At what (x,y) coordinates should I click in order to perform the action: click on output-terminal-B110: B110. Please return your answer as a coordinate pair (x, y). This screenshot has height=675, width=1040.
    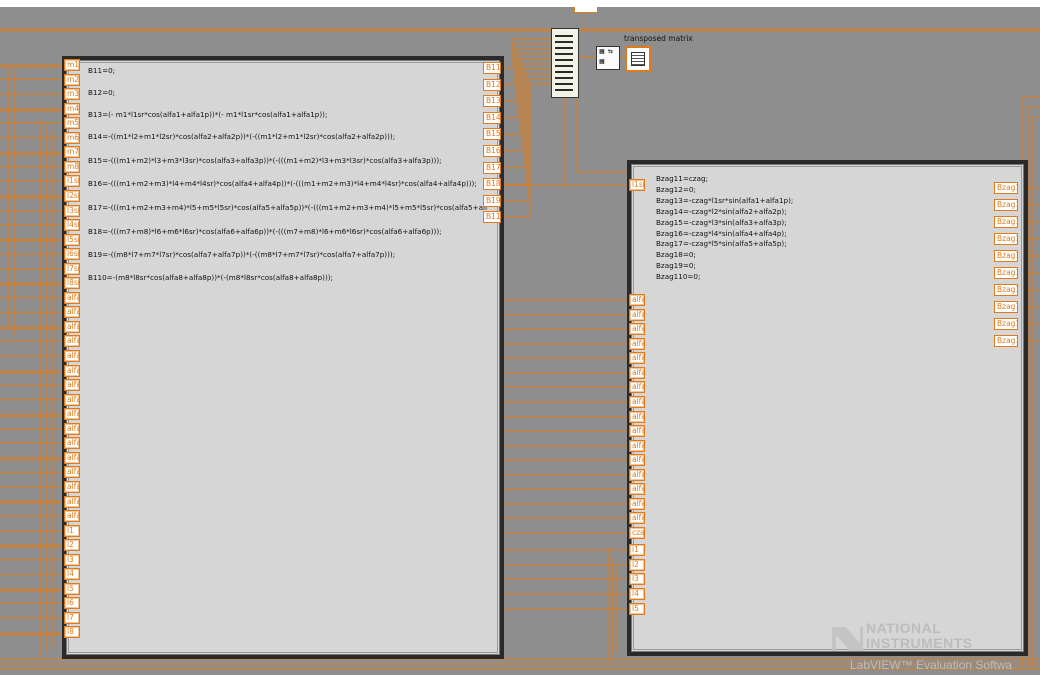
    Looking at the image, I should click on (492, 217).